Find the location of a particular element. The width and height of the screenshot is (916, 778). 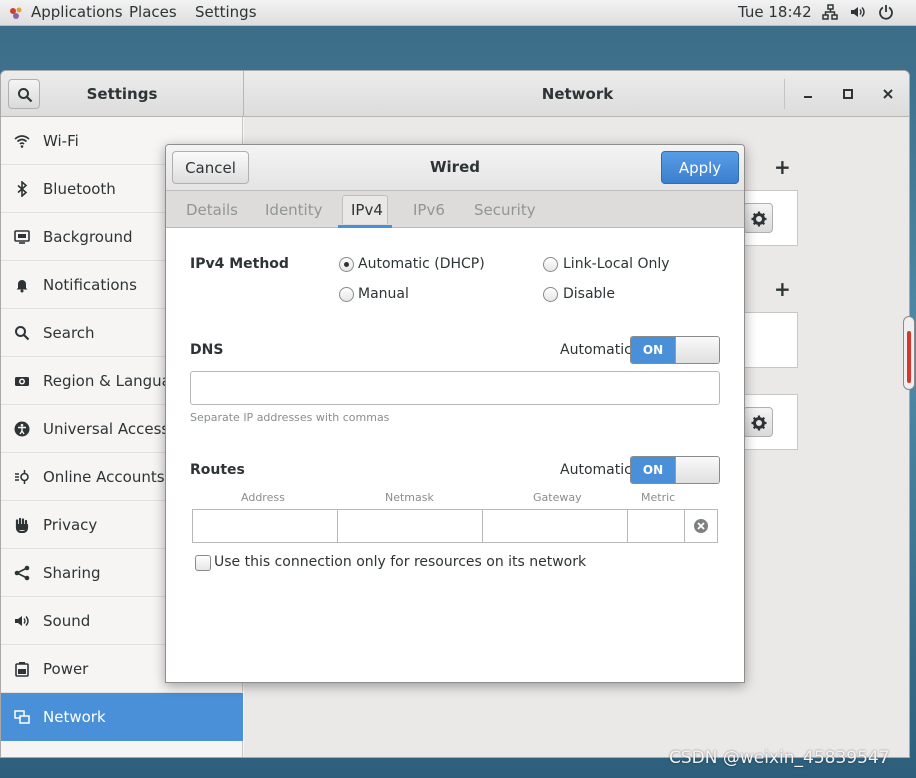

dns-automatic-switch: ON is located at coordinates (675, 350).